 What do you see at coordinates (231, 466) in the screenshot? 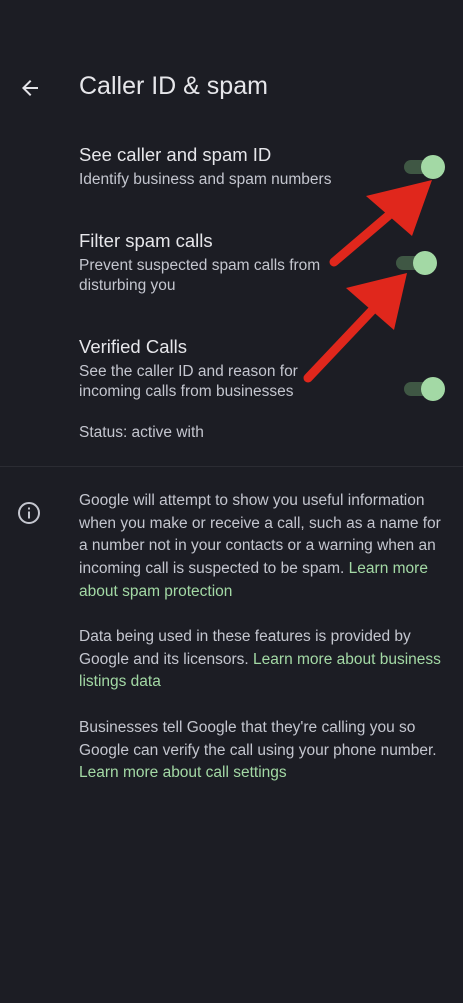
I see `section-divider` at bounding box center [231, 466].